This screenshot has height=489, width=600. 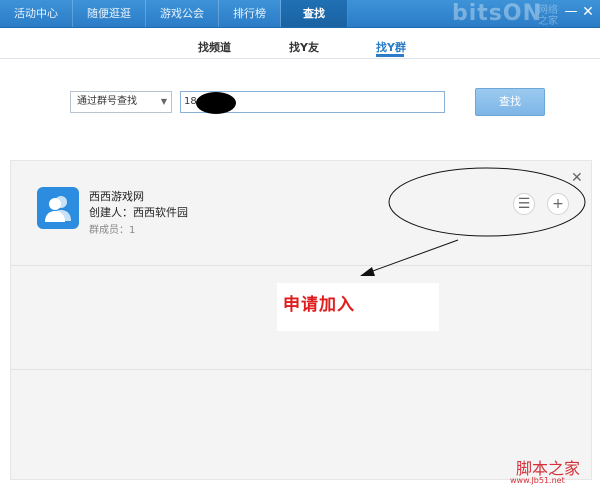 What do you see at coordinates (138, 212) in the screenshot?
I see `group-creator: 创建人：西西软件园` at bounding box center [138, 212].